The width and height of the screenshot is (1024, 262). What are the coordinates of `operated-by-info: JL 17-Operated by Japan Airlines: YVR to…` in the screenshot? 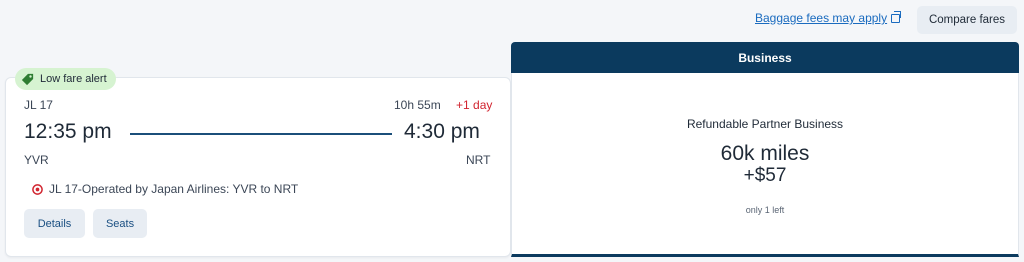 It's located at (165, 189).